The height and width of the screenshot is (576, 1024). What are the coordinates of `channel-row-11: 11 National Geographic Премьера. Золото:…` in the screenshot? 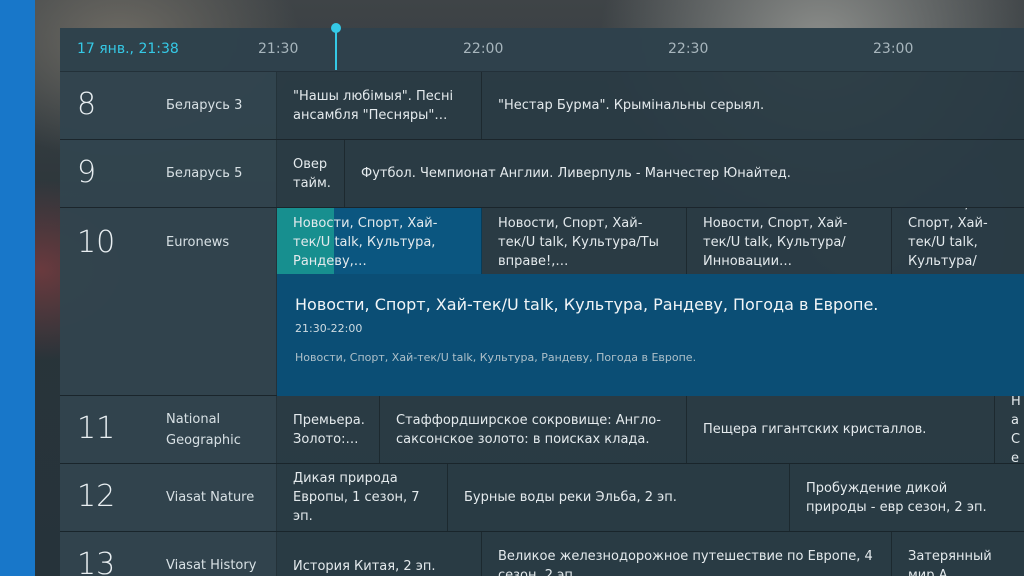 It's located at (542, 430).